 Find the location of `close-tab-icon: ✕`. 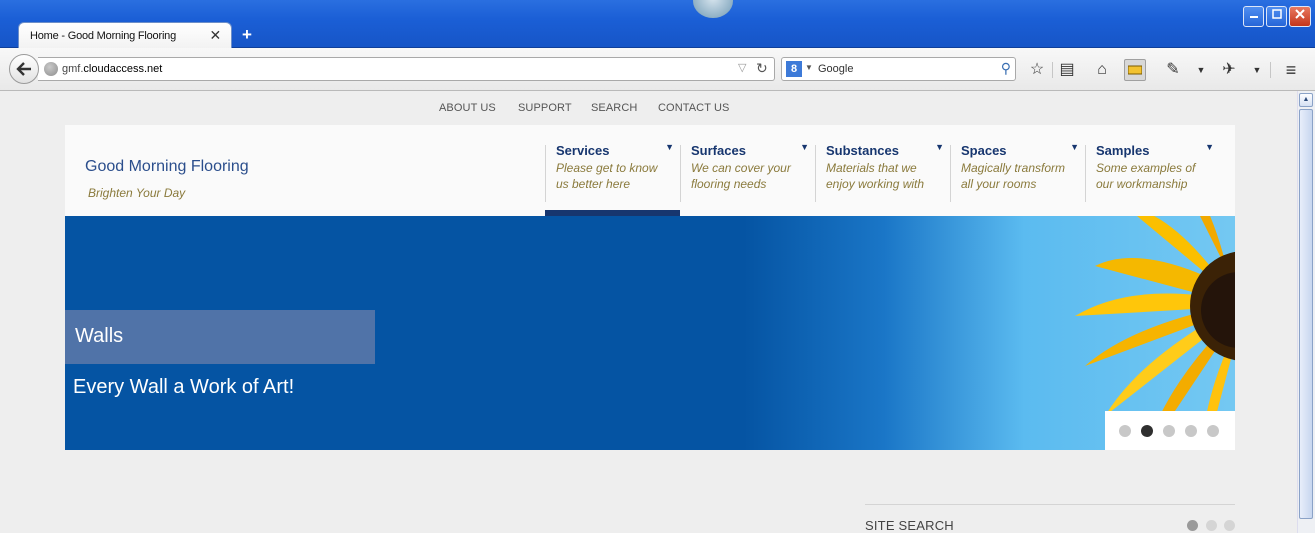

close-tab-icon: ✕ is located at coordinates (215, 35).